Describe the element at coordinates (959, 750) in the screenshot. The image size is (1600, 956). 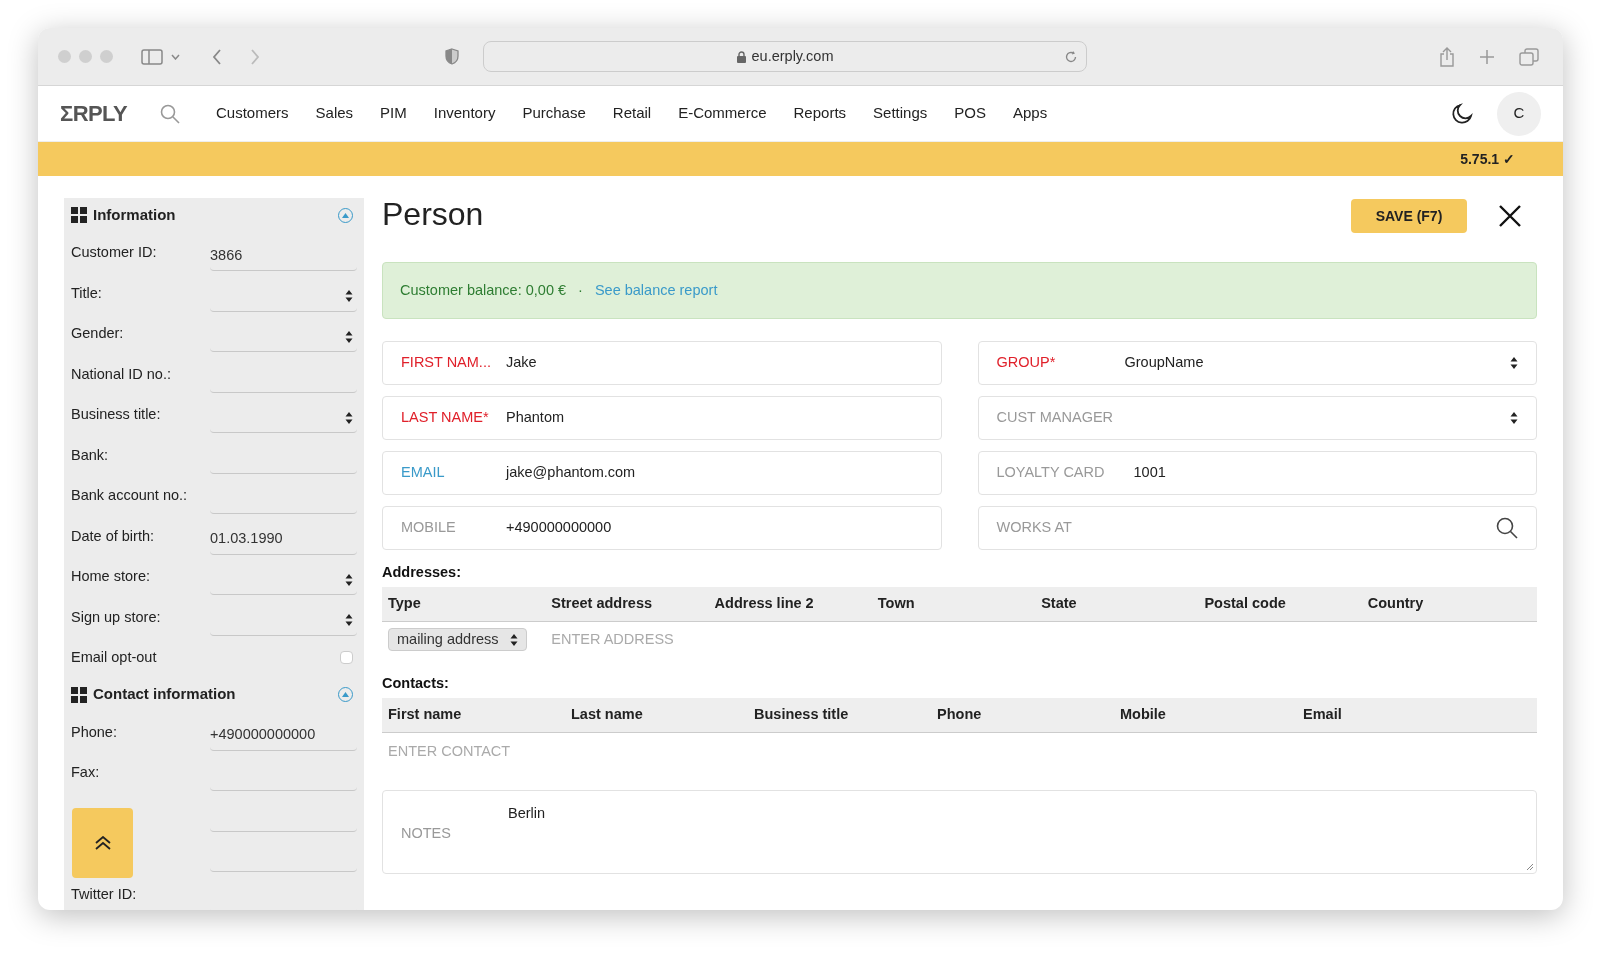
I see `contact-input: ENTER CONTACT` at that location.